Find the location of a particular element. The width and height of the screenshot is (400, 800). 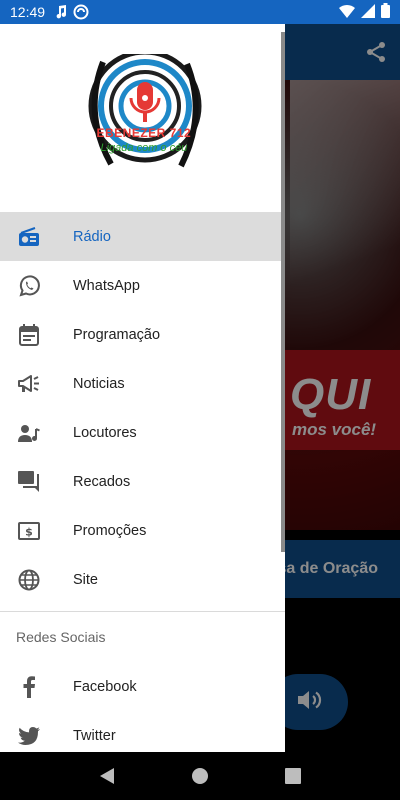

logo-slogan: Ligada com o céu is located at coordinates (144, 148).